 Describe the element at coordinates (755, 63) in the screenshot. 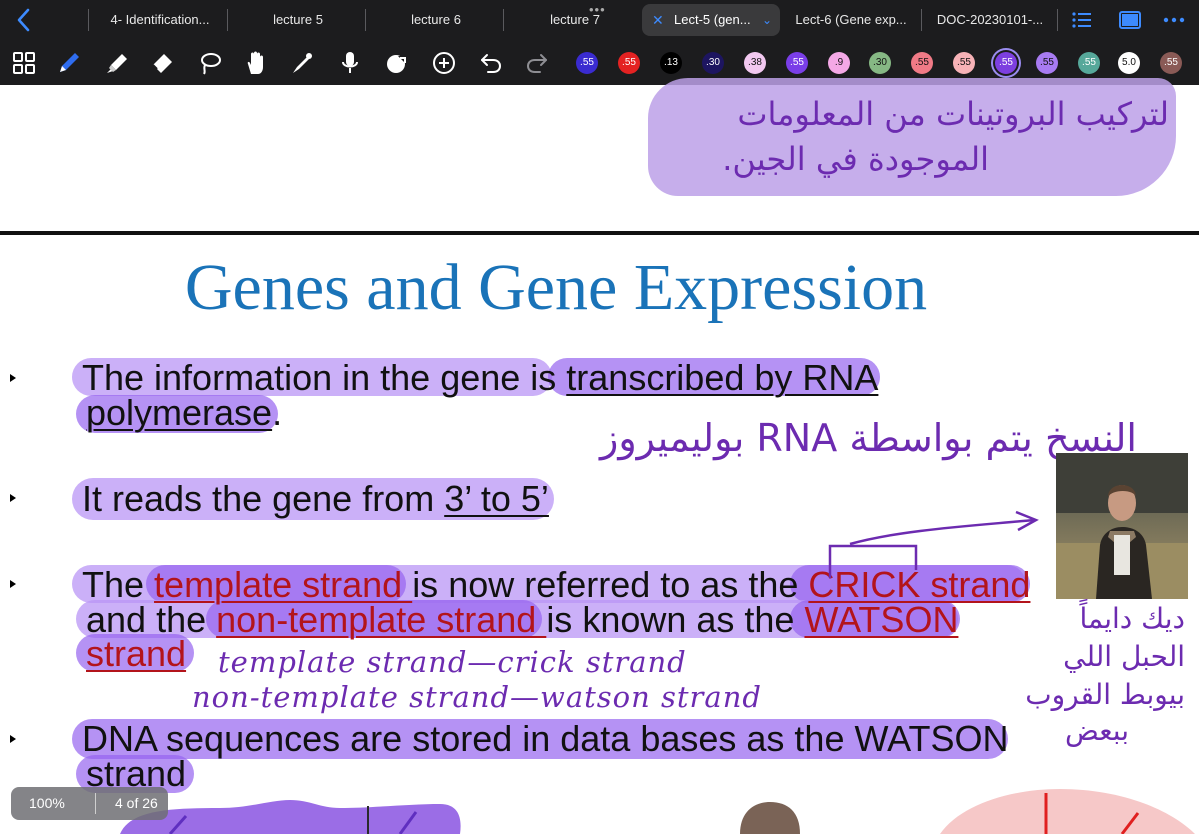

I see `color-swatch: .38` at that location.